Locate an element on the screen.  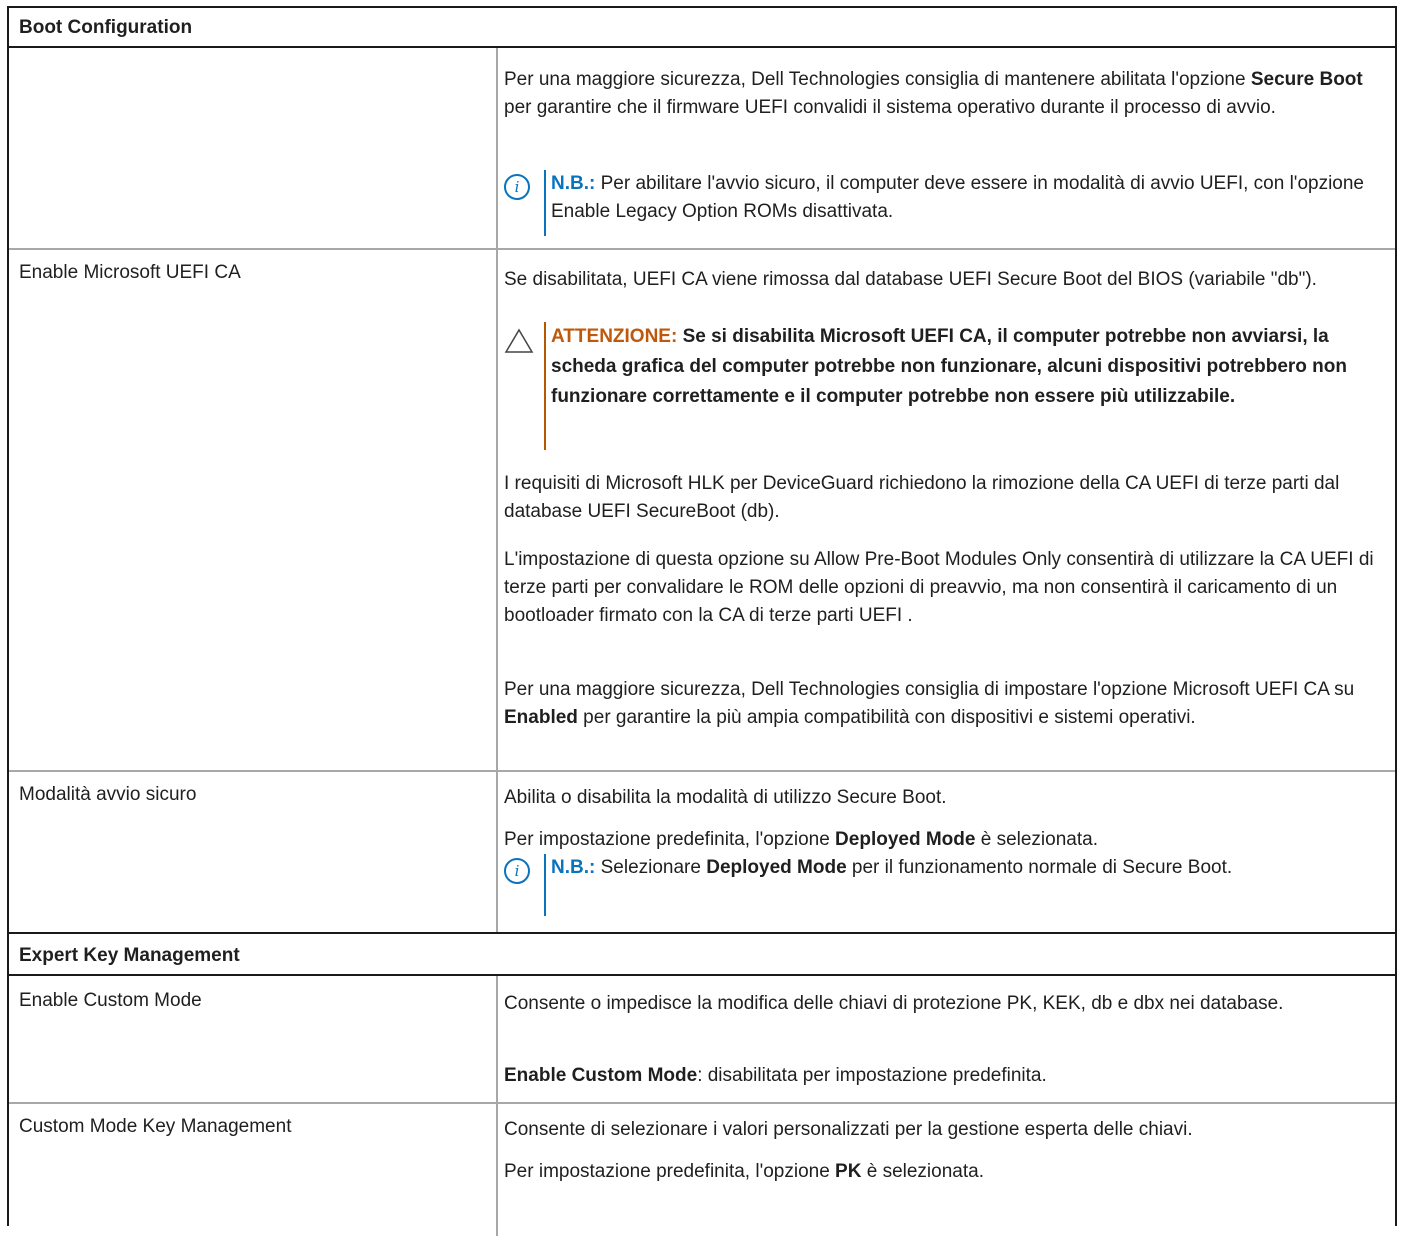
setting-label-custom-mode-key-management: Custom Mode Key Management is located at coordinates (155, 1126).